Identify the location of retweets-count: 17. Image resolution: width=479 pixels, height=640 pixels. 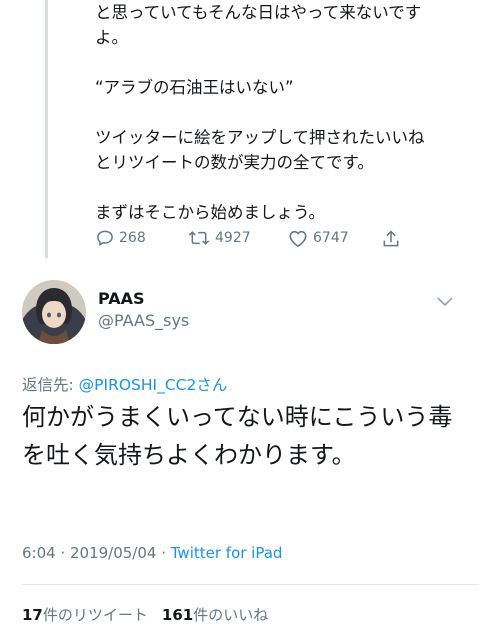
(32, 615).